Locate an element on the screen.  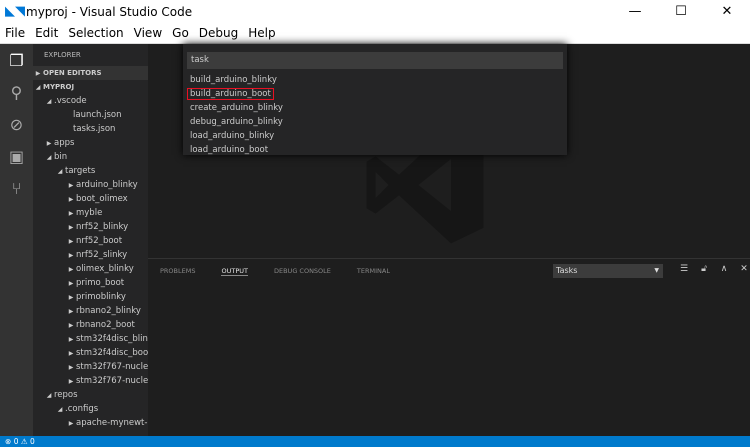
status-problems: ⊗ 0 ⚠ 0 is located at coordinates (20, 441).